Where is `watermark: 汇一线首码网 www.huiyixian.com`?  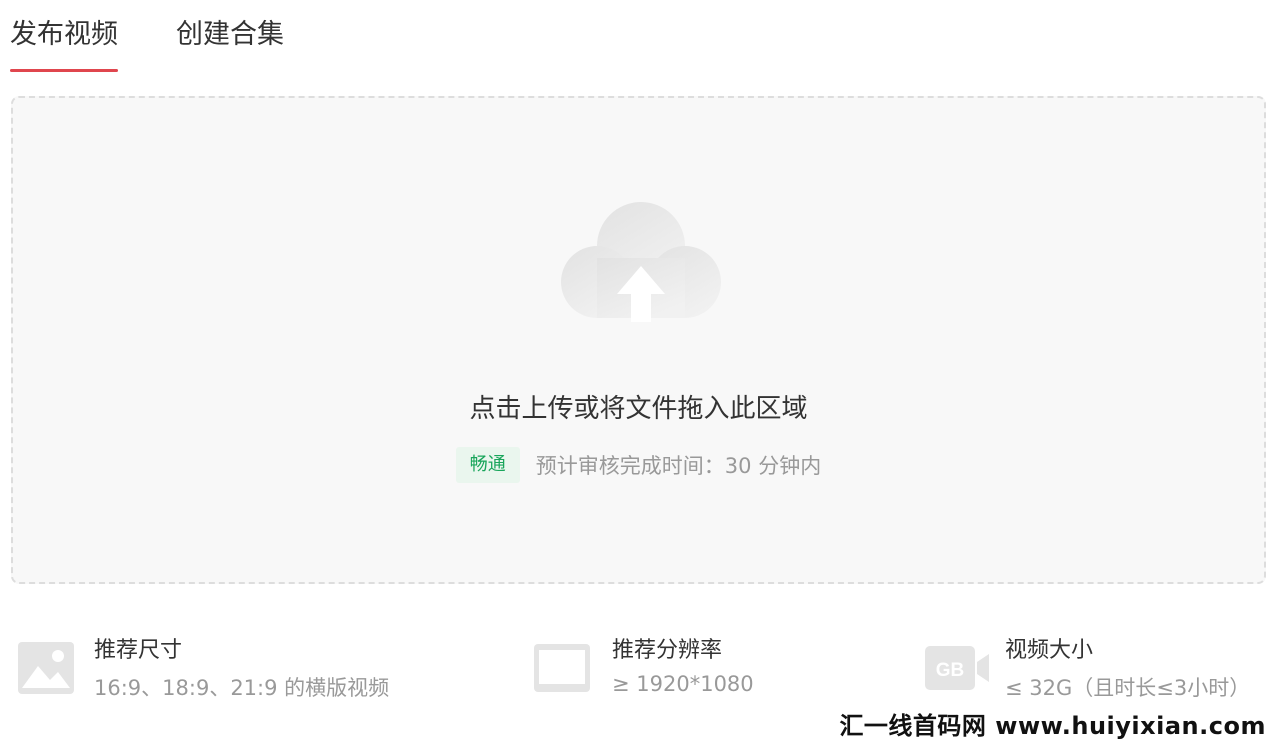
watermark: 汇一线首码网 www.huiyixian.com is located at coordinates (1052, 723).